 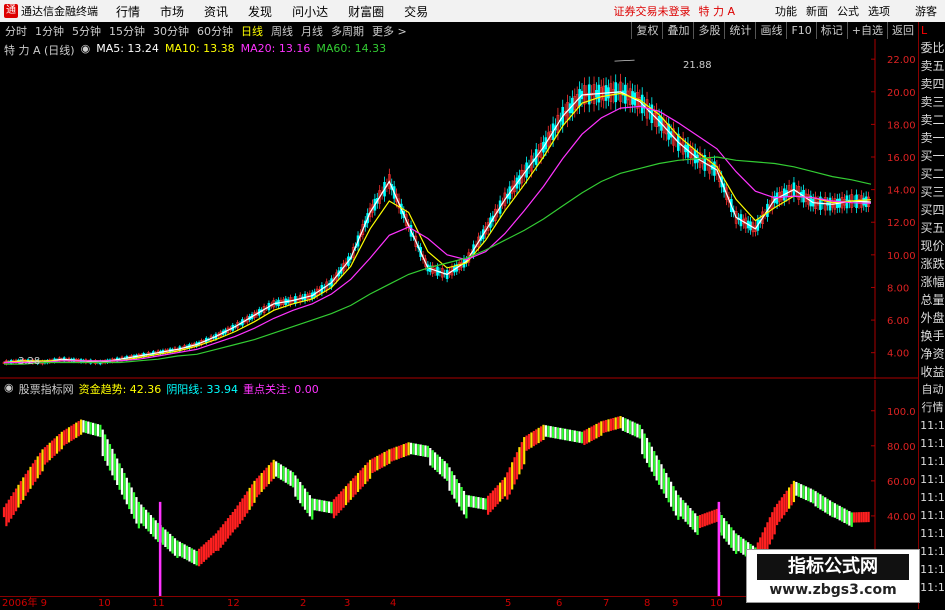 I want to click on tool-add-watchlist: +自选, so click(x=866, y=30).